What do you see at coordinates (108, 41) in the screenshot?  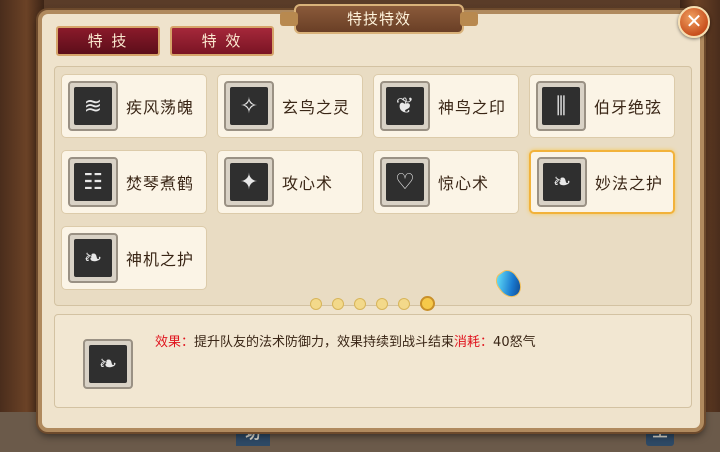 I see `tab-special-skills: 特 技` at bounding box center [108, 41].